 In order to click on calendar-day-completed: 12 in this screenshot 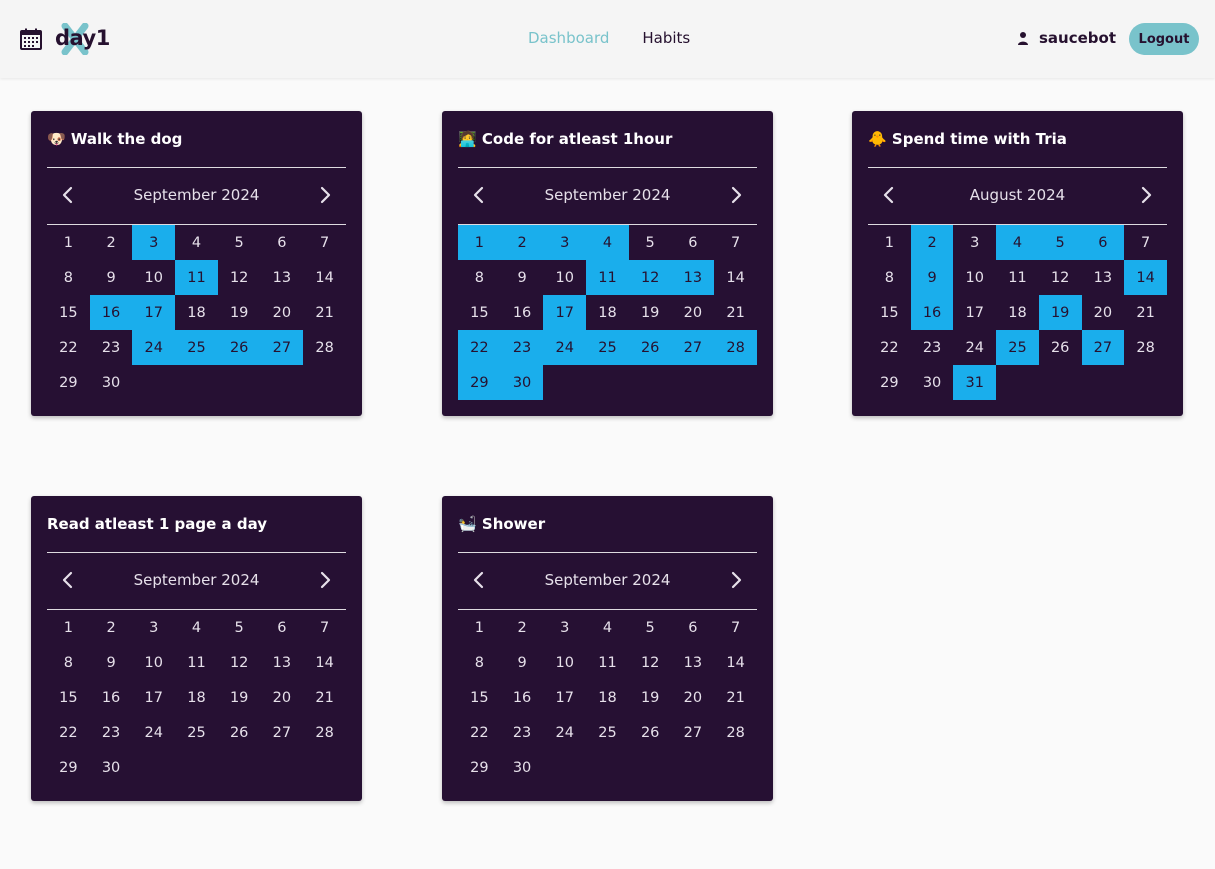, I will do `click(650, 277)`.